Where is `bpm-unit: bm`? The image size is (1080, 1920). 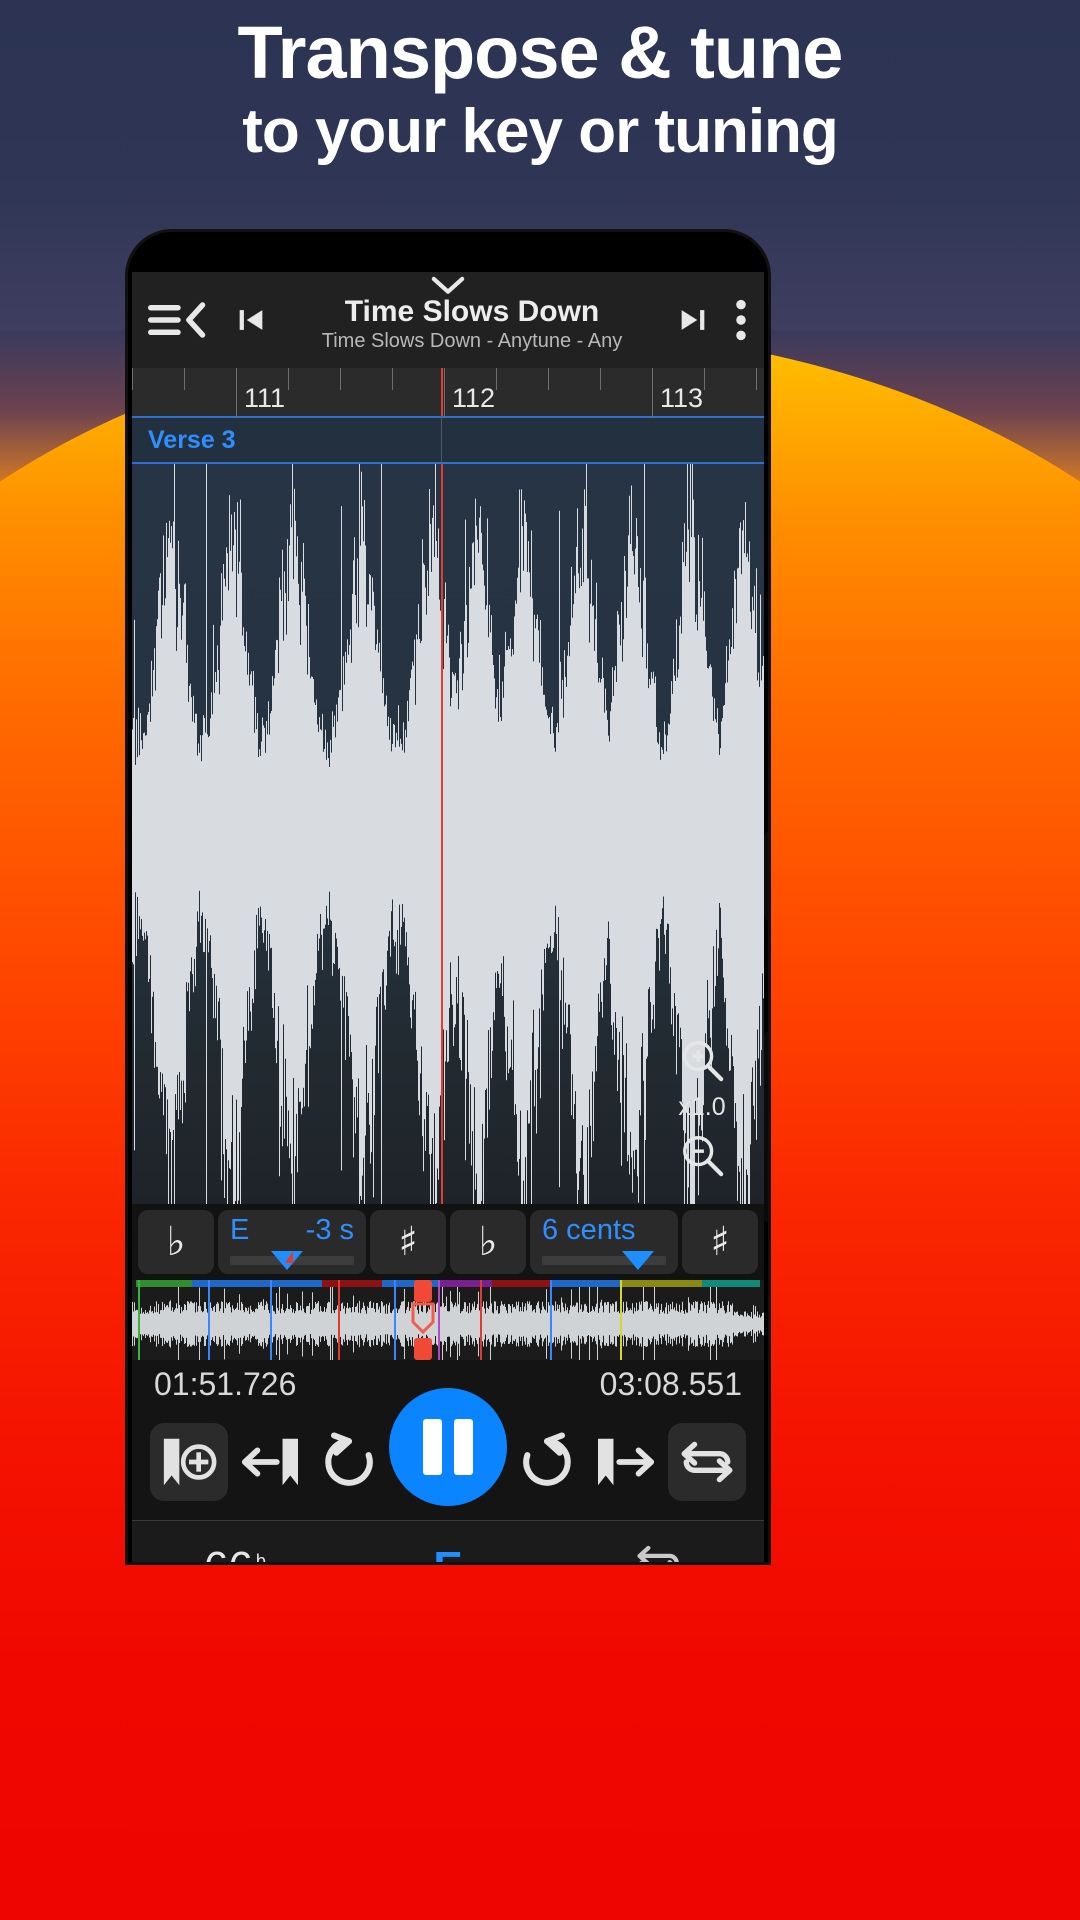 bpm-unit: bm is located at coordinates (260, 1556).